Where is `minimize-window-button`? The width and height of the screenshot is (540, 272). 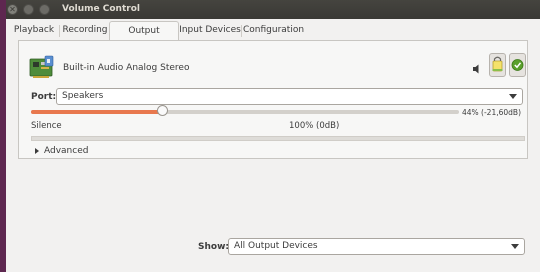
minimize-window-button is located at coordinates (28, 9).